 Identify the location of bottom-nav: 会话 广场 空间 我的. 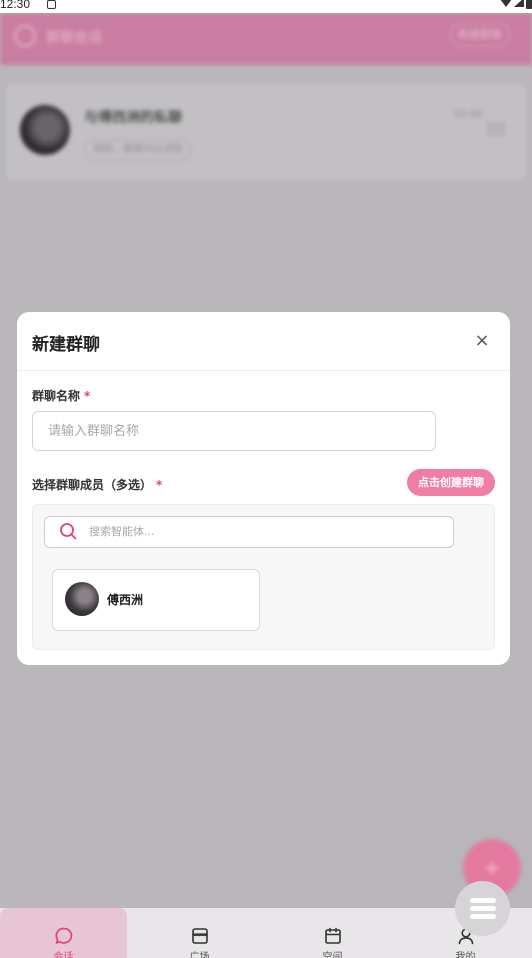
(266, 933).